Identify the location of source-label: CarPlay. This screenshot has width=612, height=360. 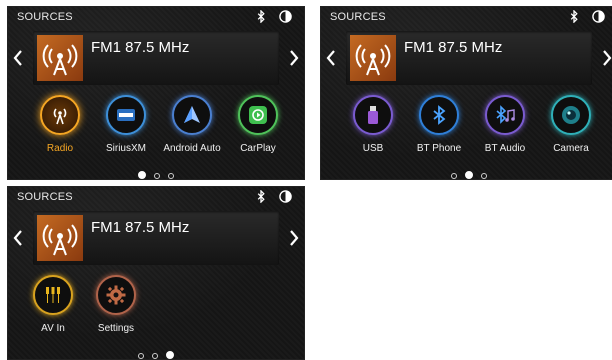
(258, 148).